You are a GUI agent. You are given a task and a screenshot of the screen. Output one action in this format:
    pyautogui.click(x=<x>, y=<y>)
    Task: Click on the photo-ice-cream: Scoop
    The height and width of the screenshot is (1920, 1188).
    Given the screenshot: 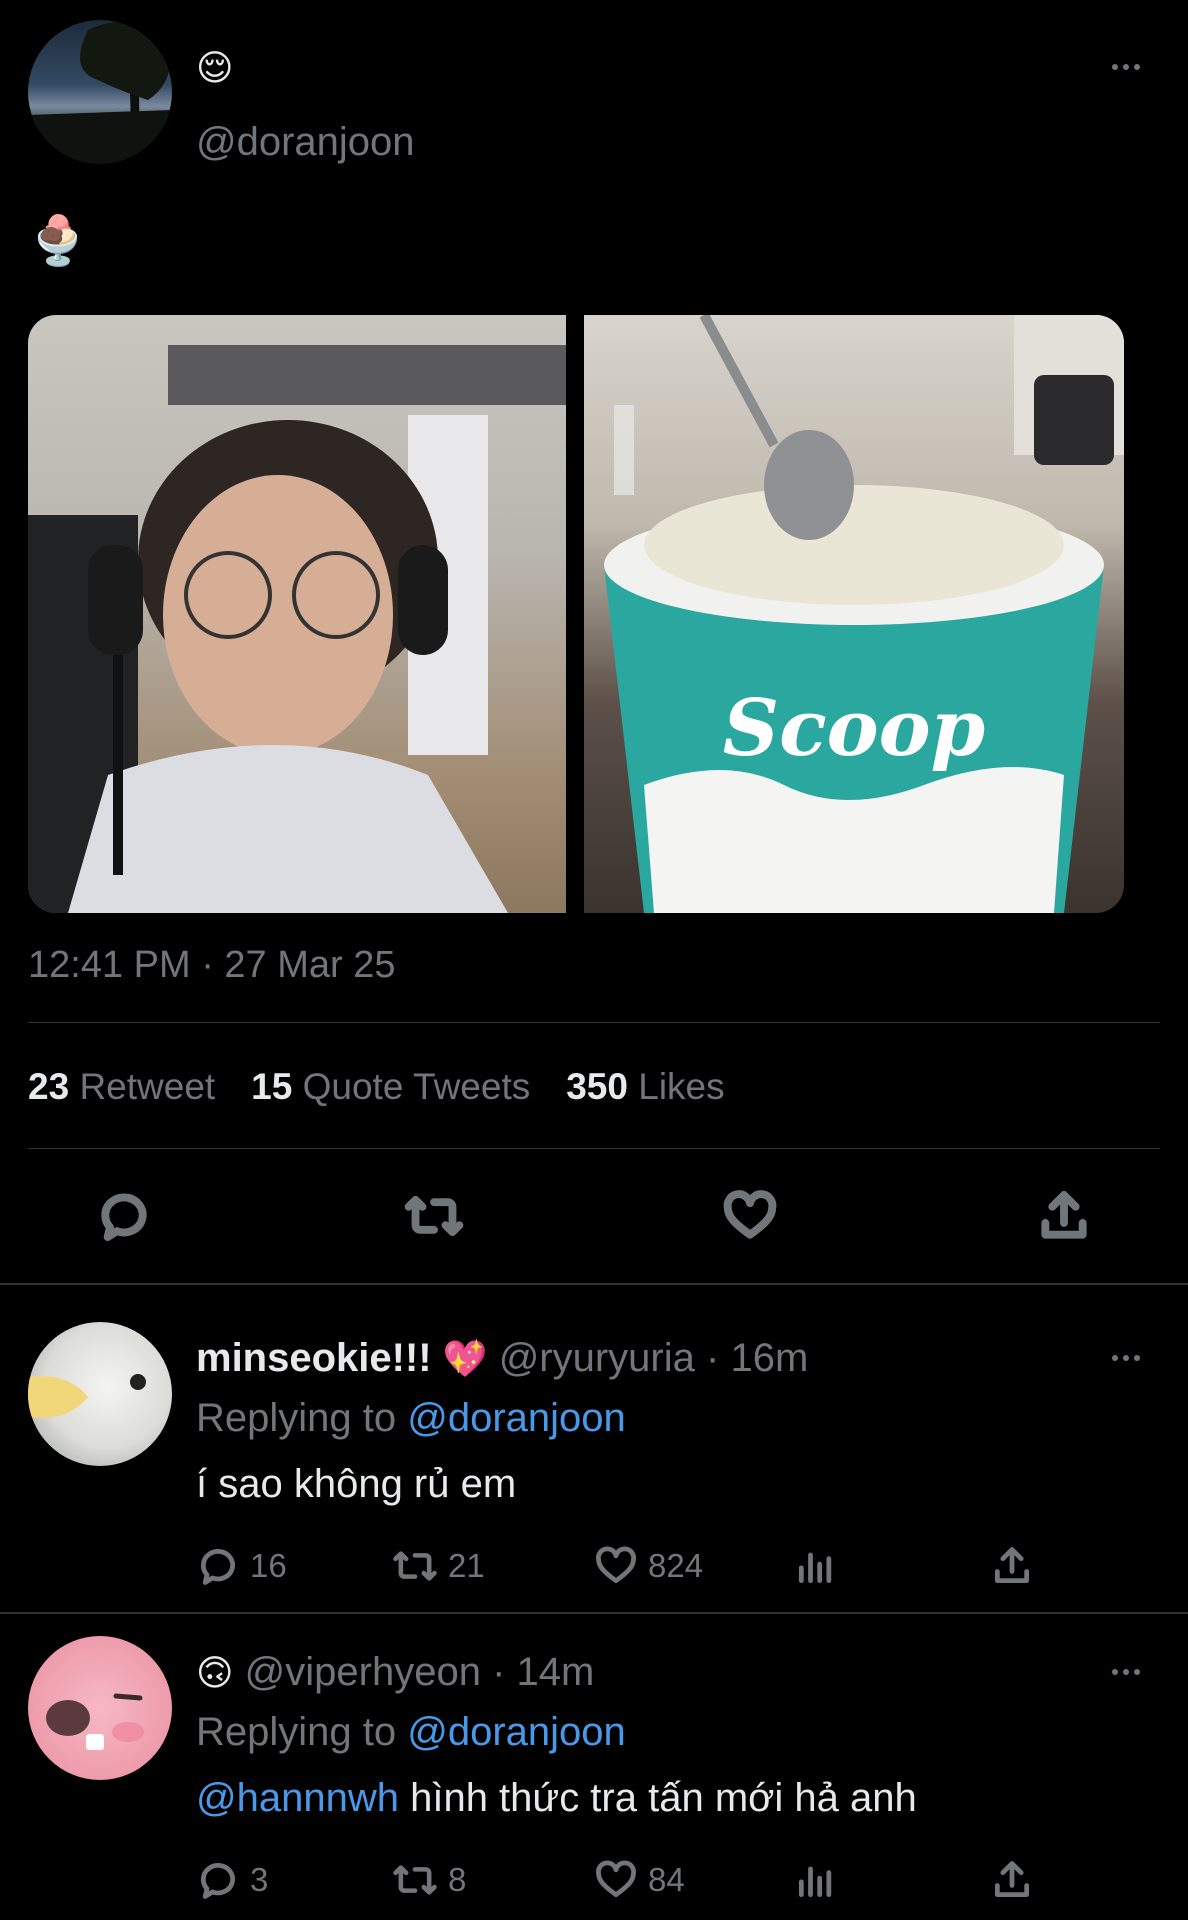 What is the action you would take?
    pyautogui.click(x=854, y=614)
    